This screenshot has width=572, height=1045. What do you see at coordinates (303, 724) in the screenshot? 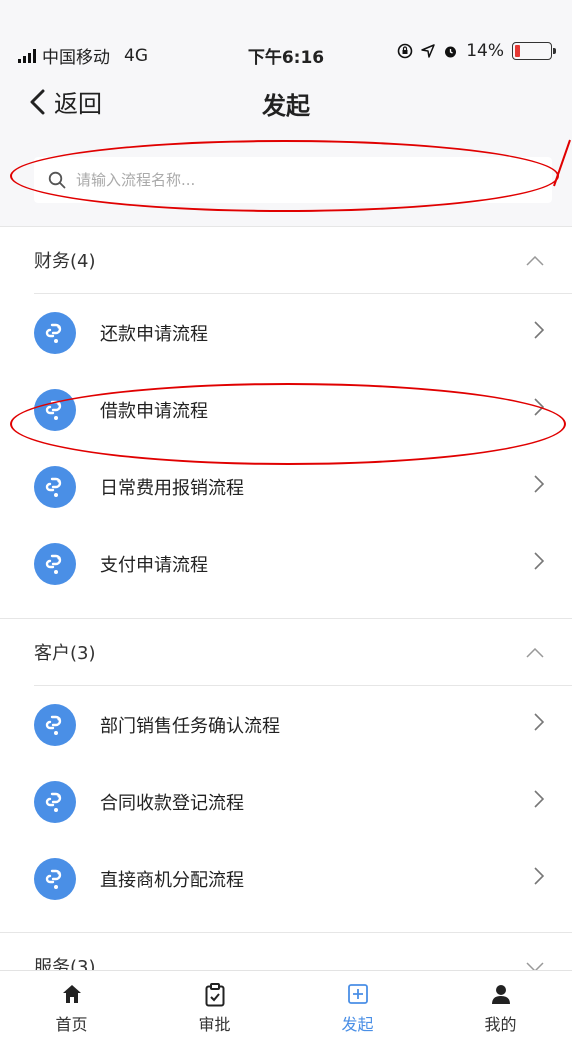
I see `flow-list-item: 部门销售任务确认流程` at bounding box center [303, 724].